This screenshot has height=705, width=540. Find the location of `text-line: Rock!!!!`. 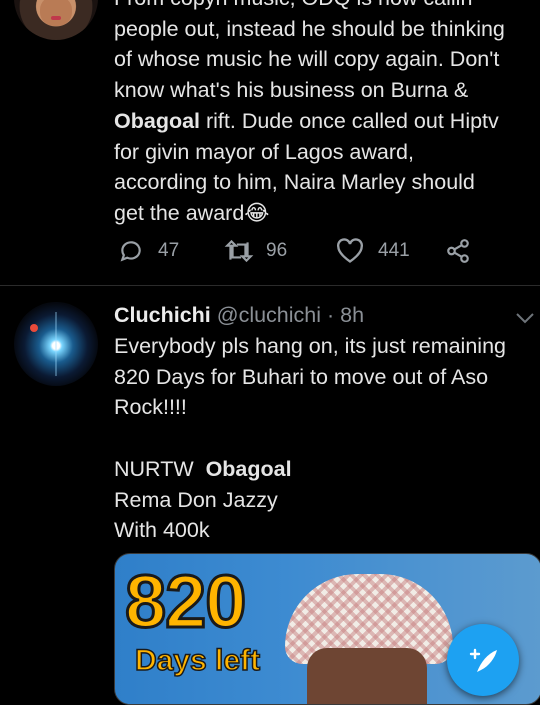

text-line: Rock!!!! is located at coordinates (150, 407).